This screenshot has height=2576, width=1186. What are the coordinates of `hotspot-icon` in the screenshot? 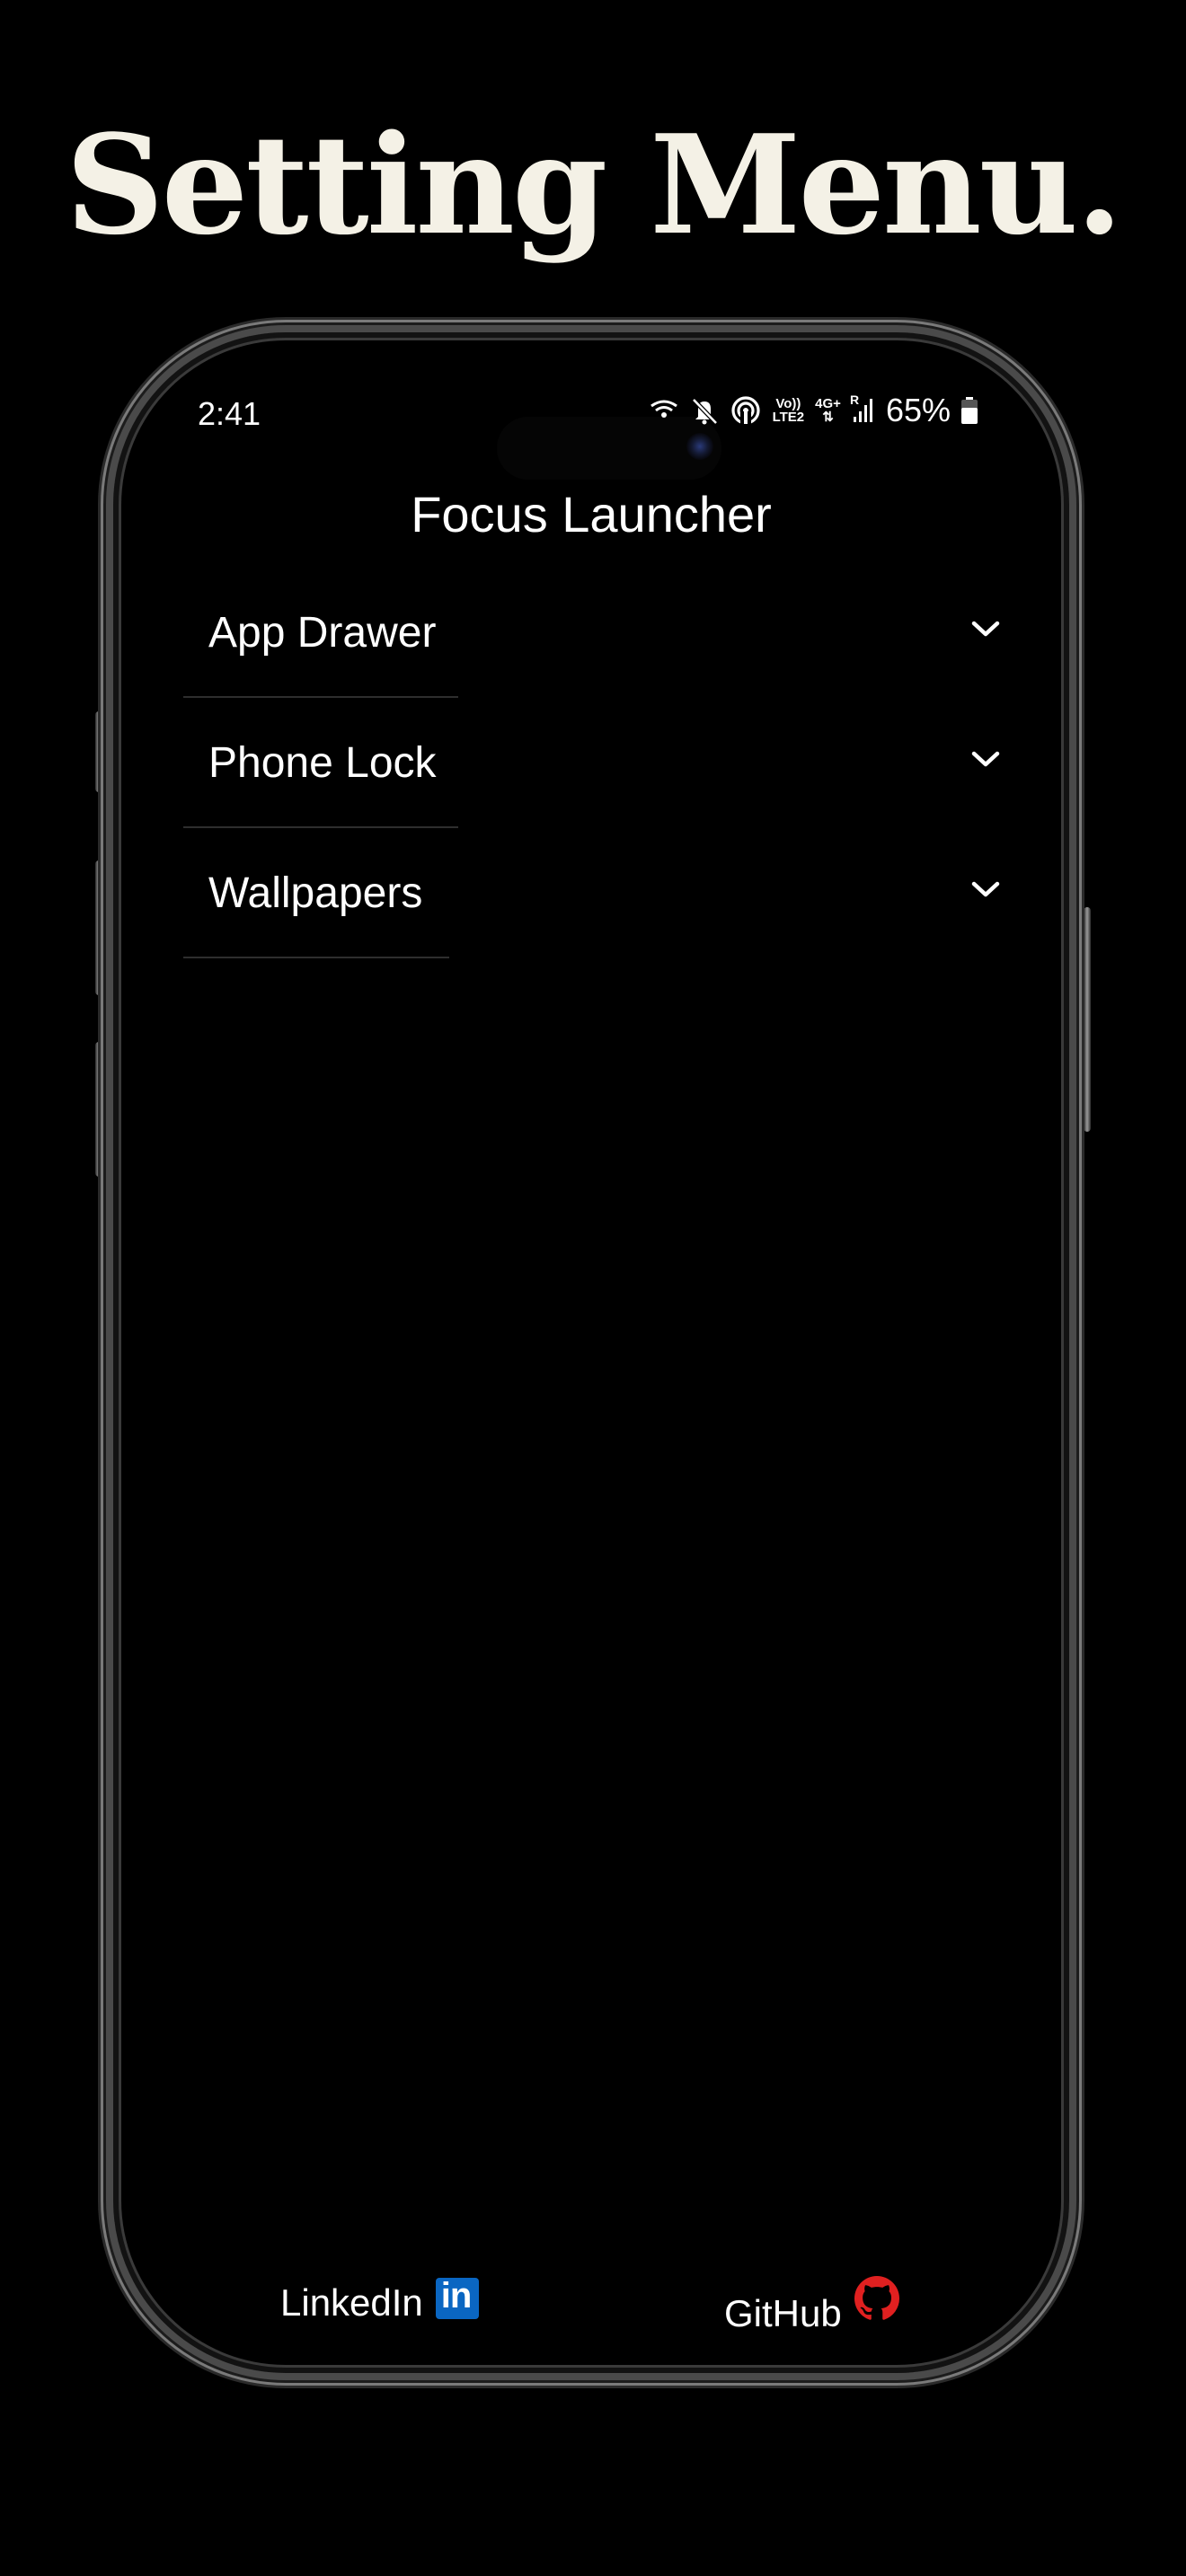 It's located at (664, 410).